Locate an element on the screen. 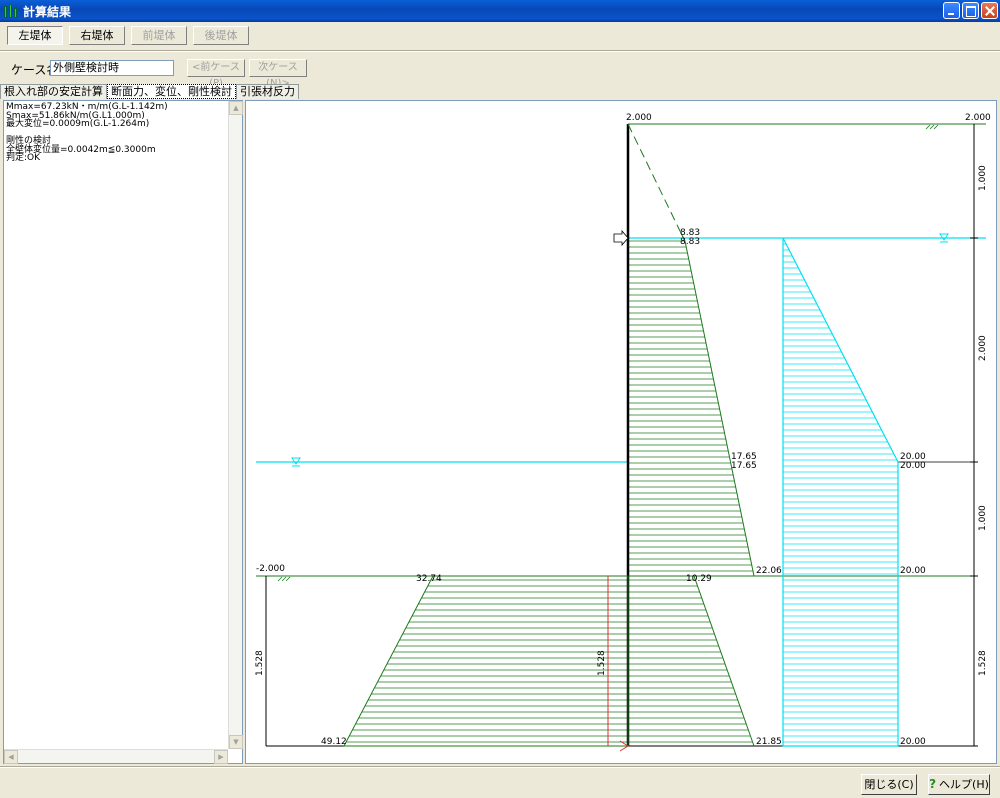 This screenshot has width=1000, height=798. close-button: 閉じる(C) is located at coordinates (889, 784).